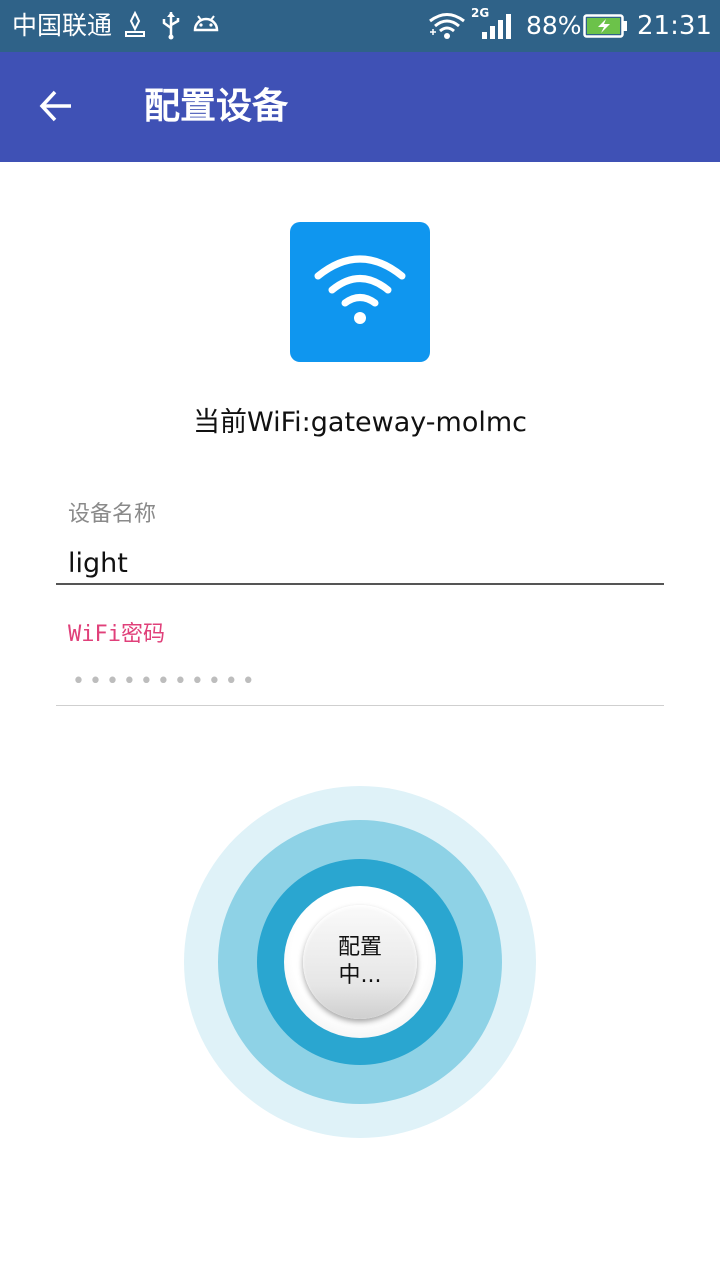 This screenshot has height=1280, width=720. I want to click on page-title: 配置设备, so click(216, 106).